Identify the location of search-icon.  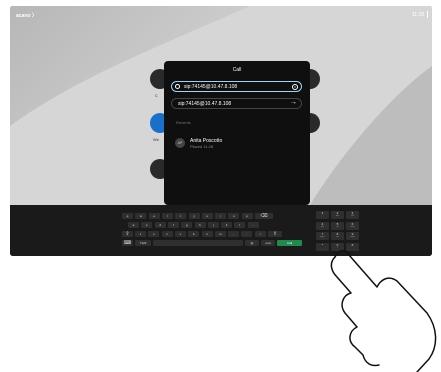
(177, 86).